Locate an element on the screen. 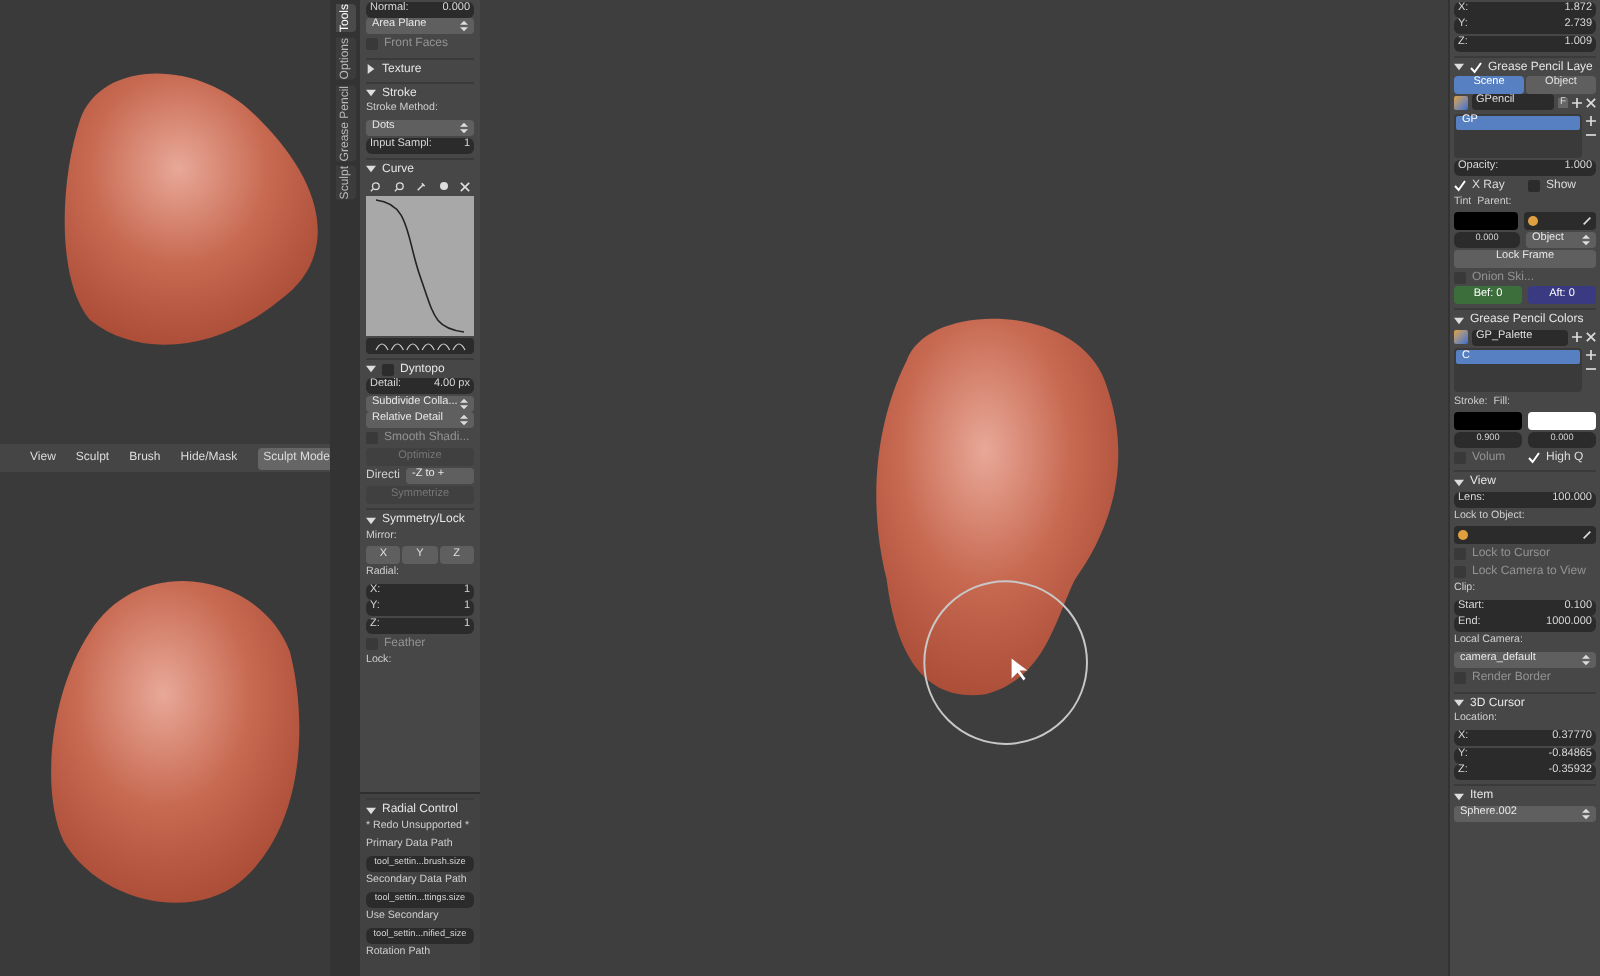 Image resolution: width=1600 pixels, height=976 pixels. zoom-out-icon is located at coordinates (398, 186).